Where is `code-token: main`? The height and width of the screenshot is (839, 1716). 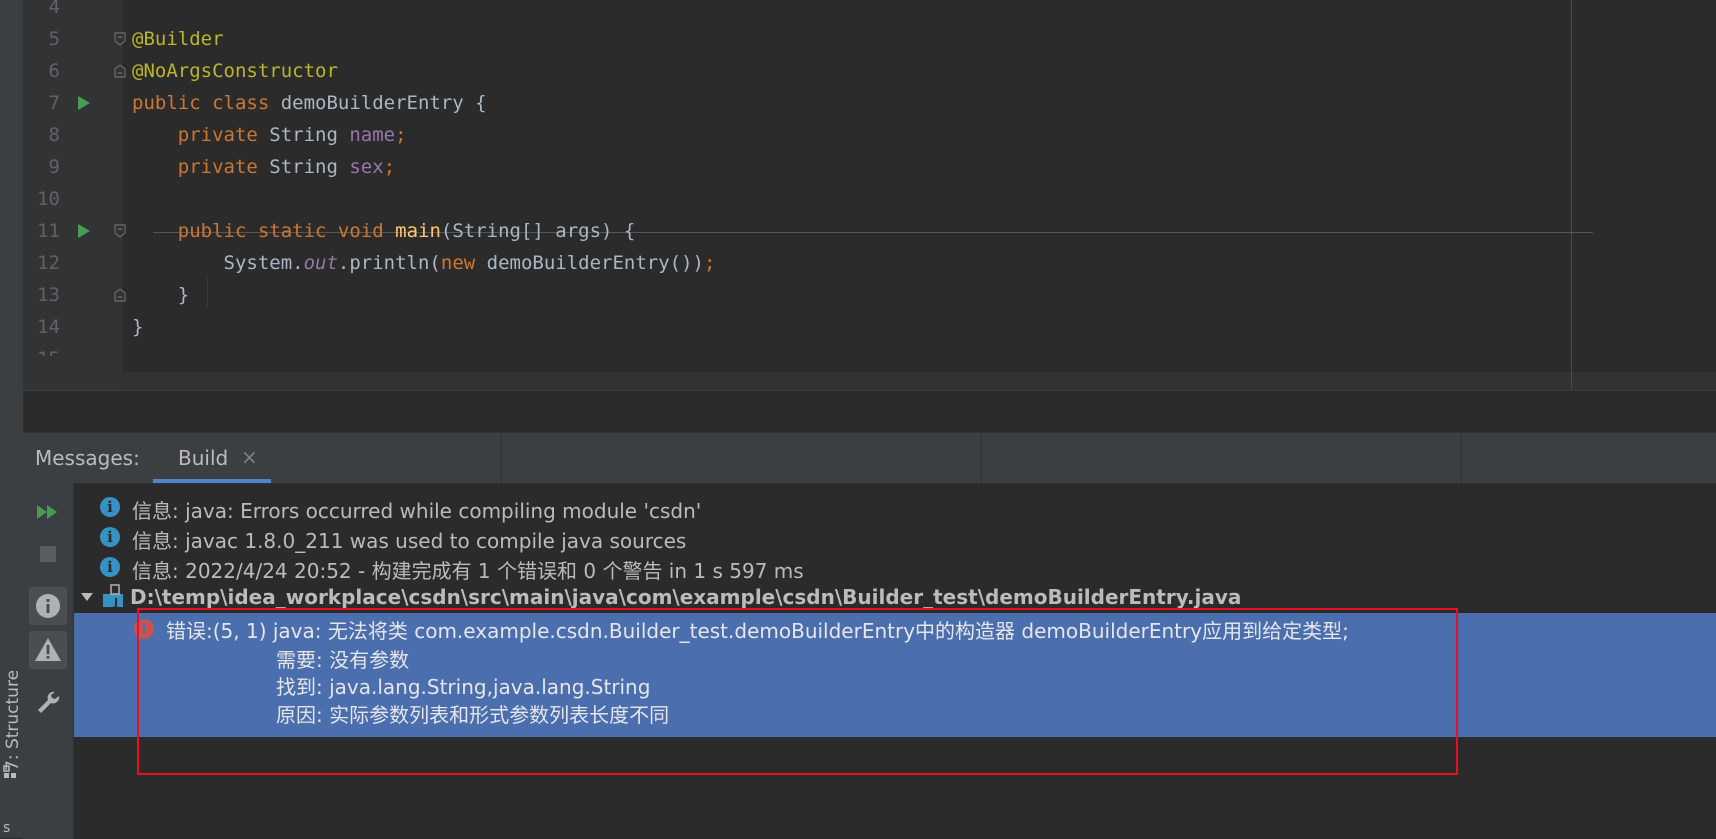 code-token: main is located at coordinates (418, 231).